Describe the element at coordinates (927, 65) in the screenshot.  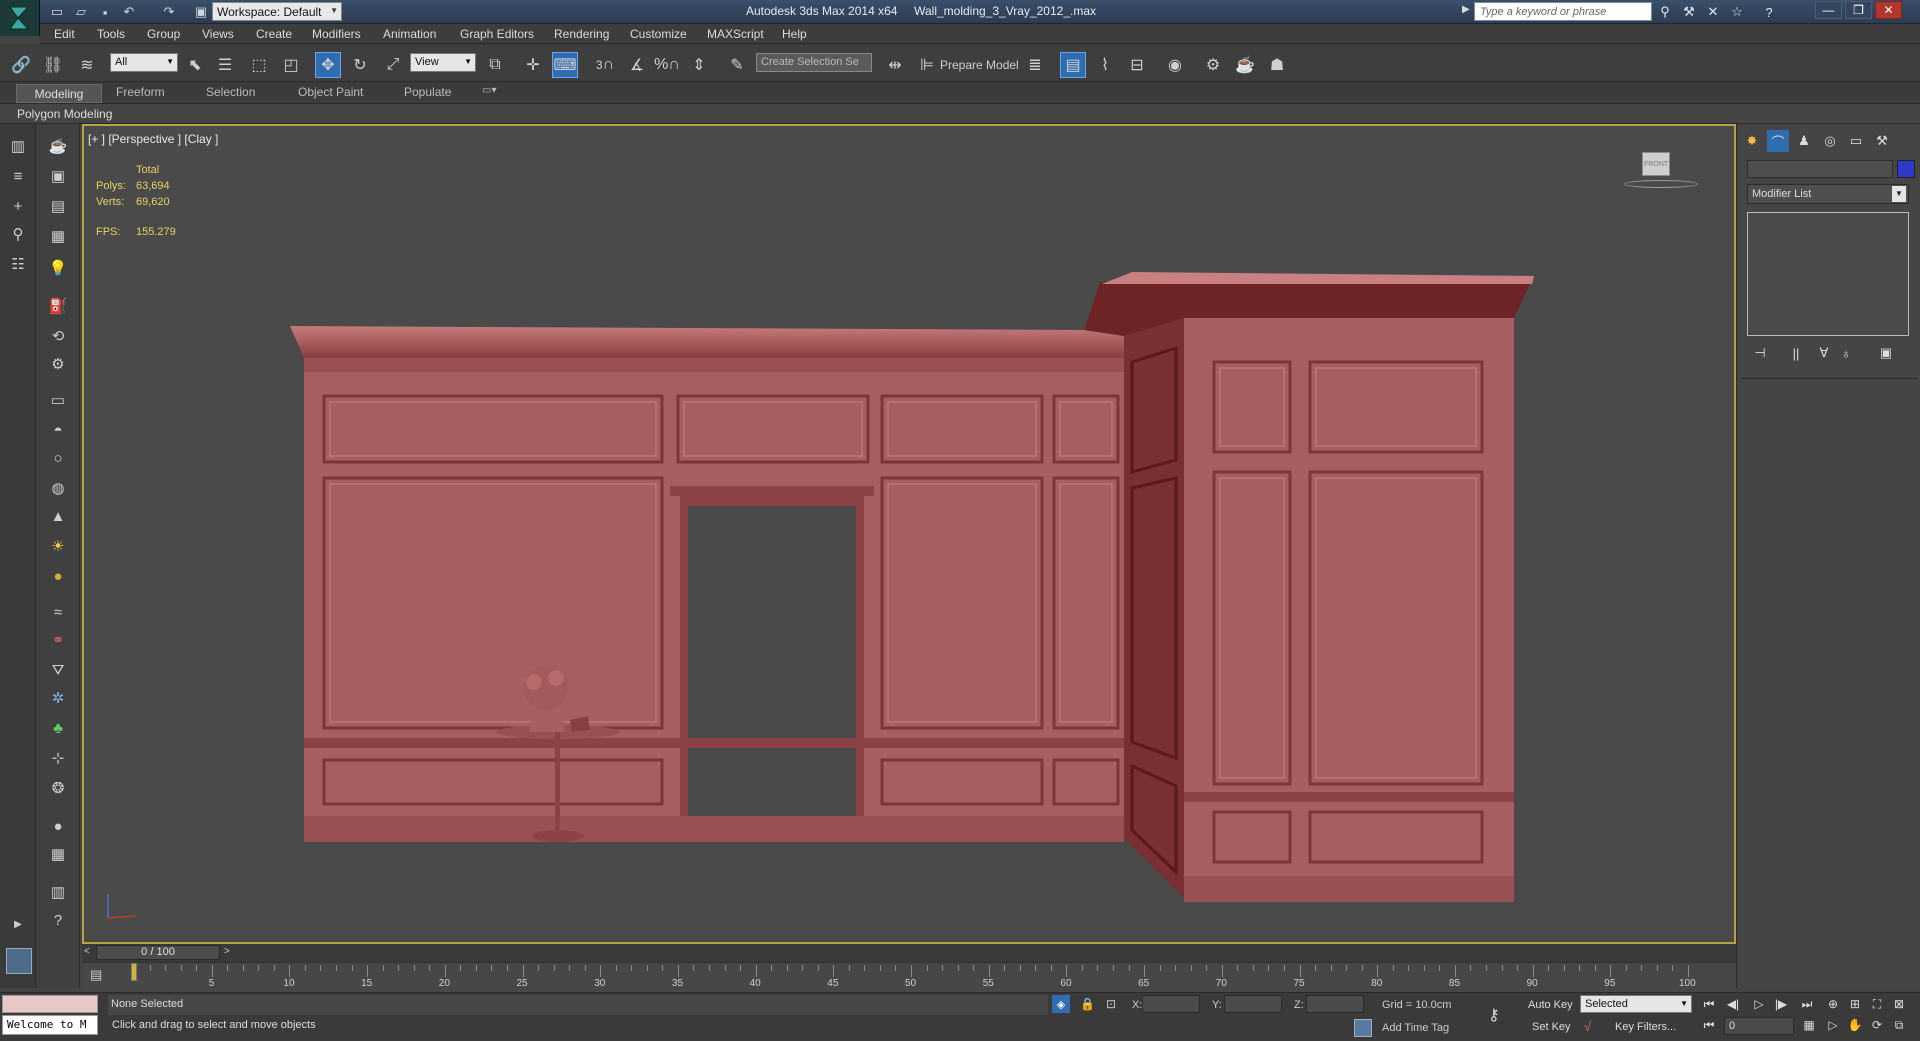
I see `align-icon: ⊫` at that location.